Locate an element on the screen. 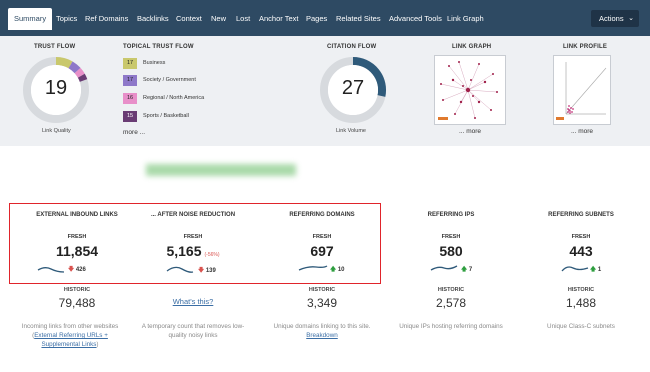 The image size is (650, 372). chevron-down-icon: ⌄ is located at coordinates (631, 18).